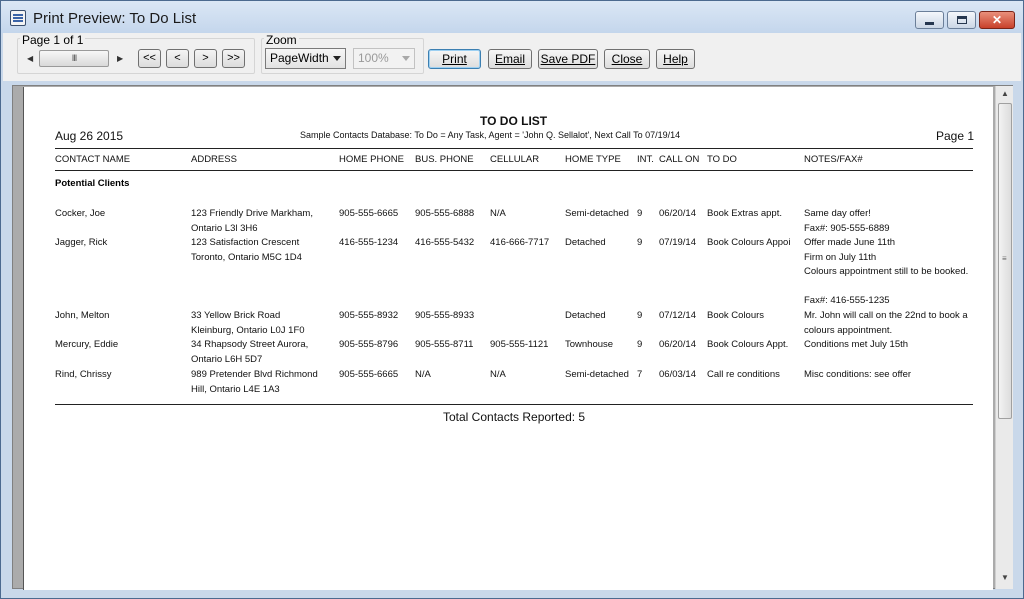 The width and height of the screenshot is (1024, 599). Describe the element at coordinates (589, 344) in the screenshot. I see `home-type: Townhouse` at that location.